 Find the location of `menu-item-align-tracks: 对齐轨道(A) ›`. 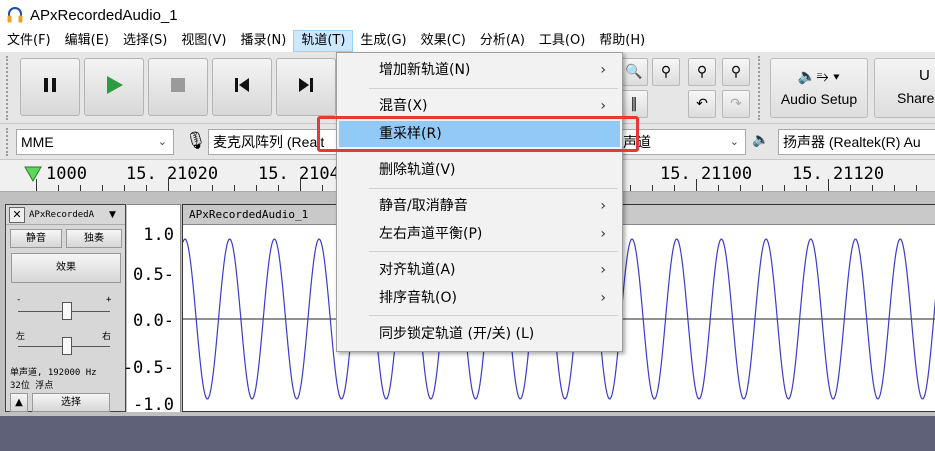

menu-item-align-tracks: 对齐轨道(A) › is located at coordinates (479, 270).